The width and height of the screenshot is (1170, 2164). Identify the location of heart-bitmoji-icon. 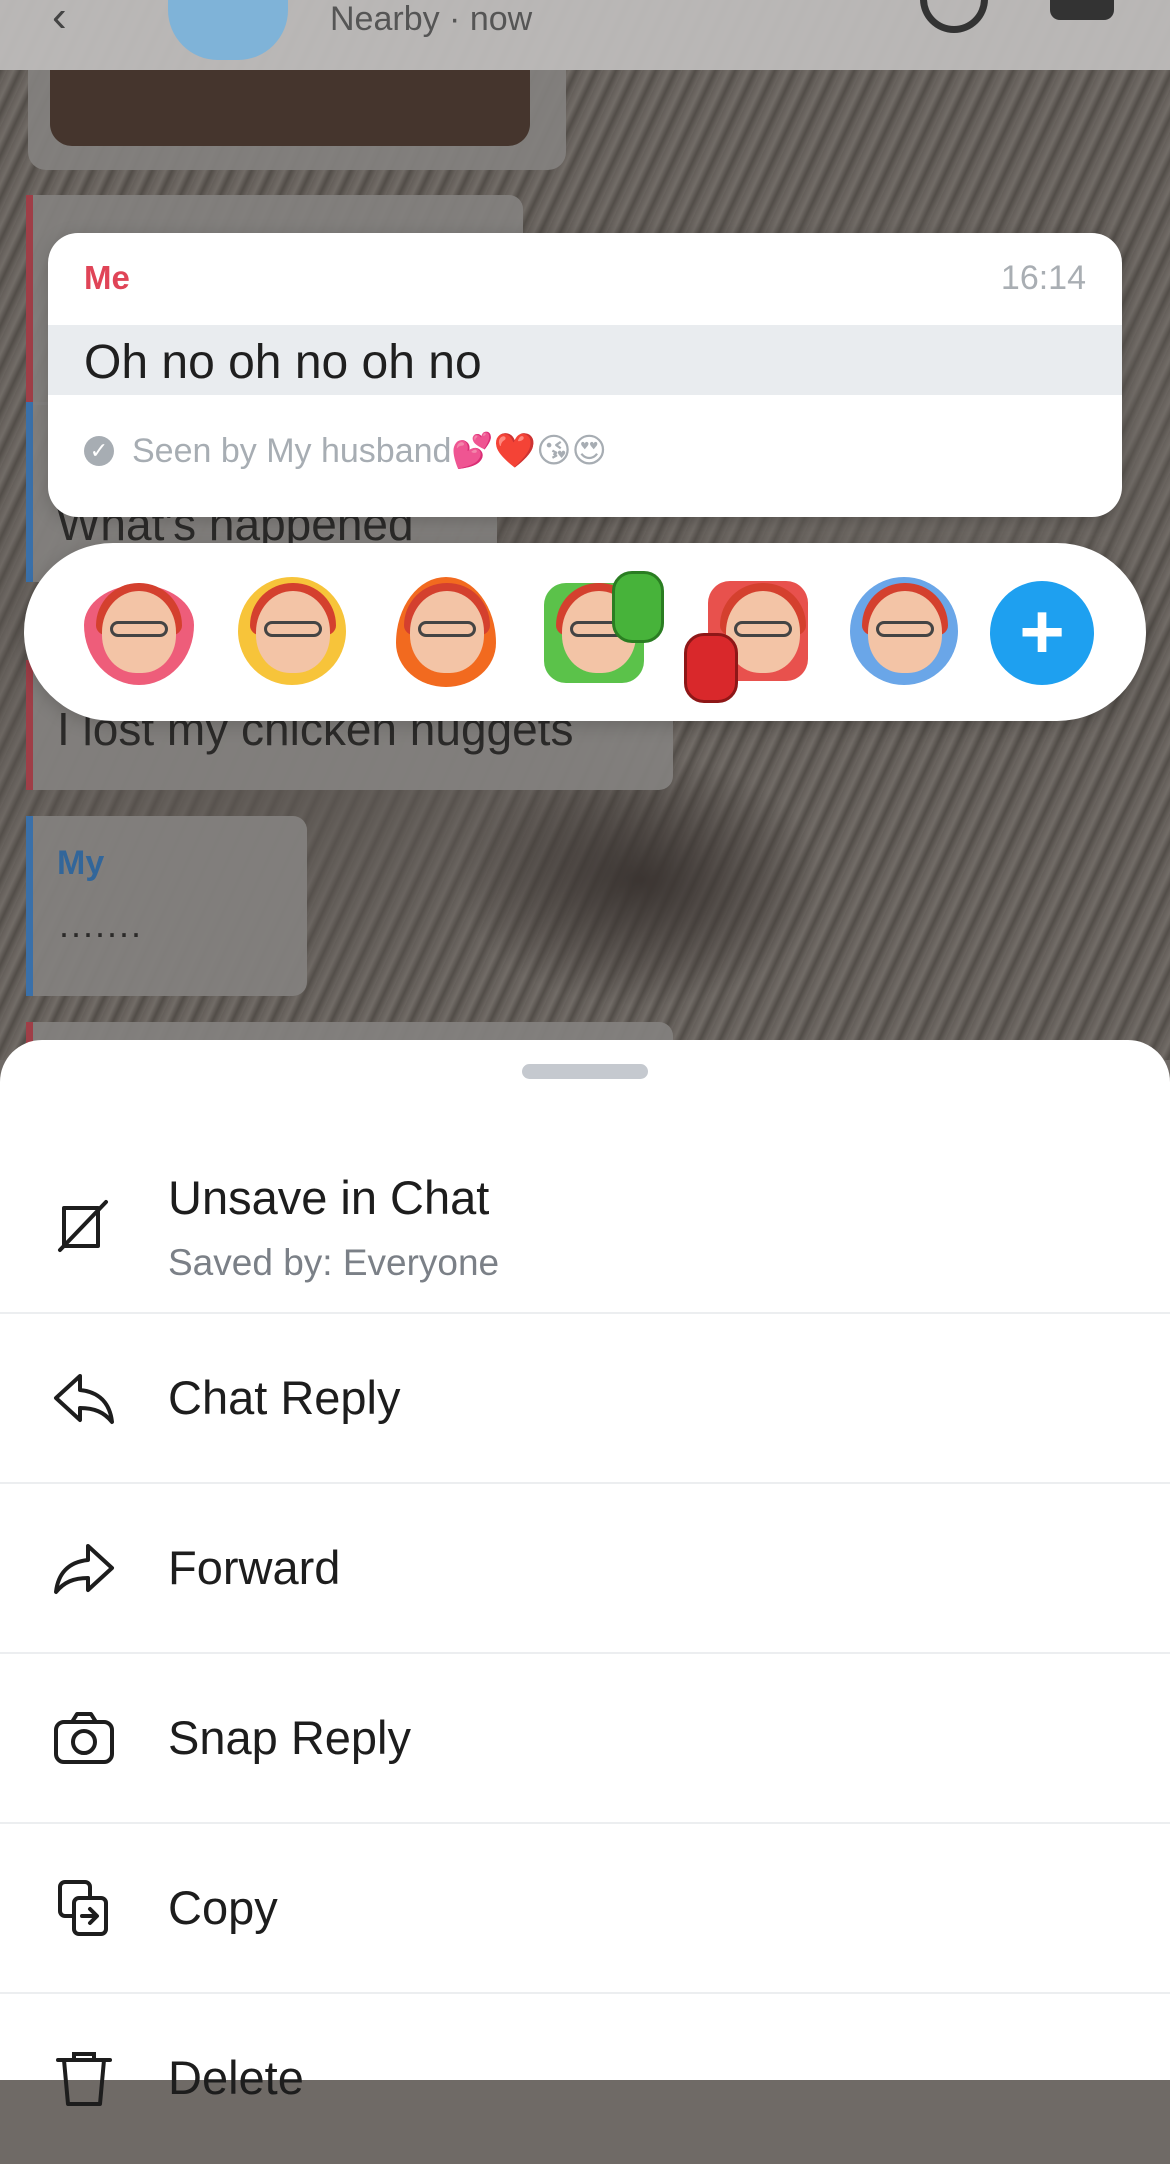
(139, 632).